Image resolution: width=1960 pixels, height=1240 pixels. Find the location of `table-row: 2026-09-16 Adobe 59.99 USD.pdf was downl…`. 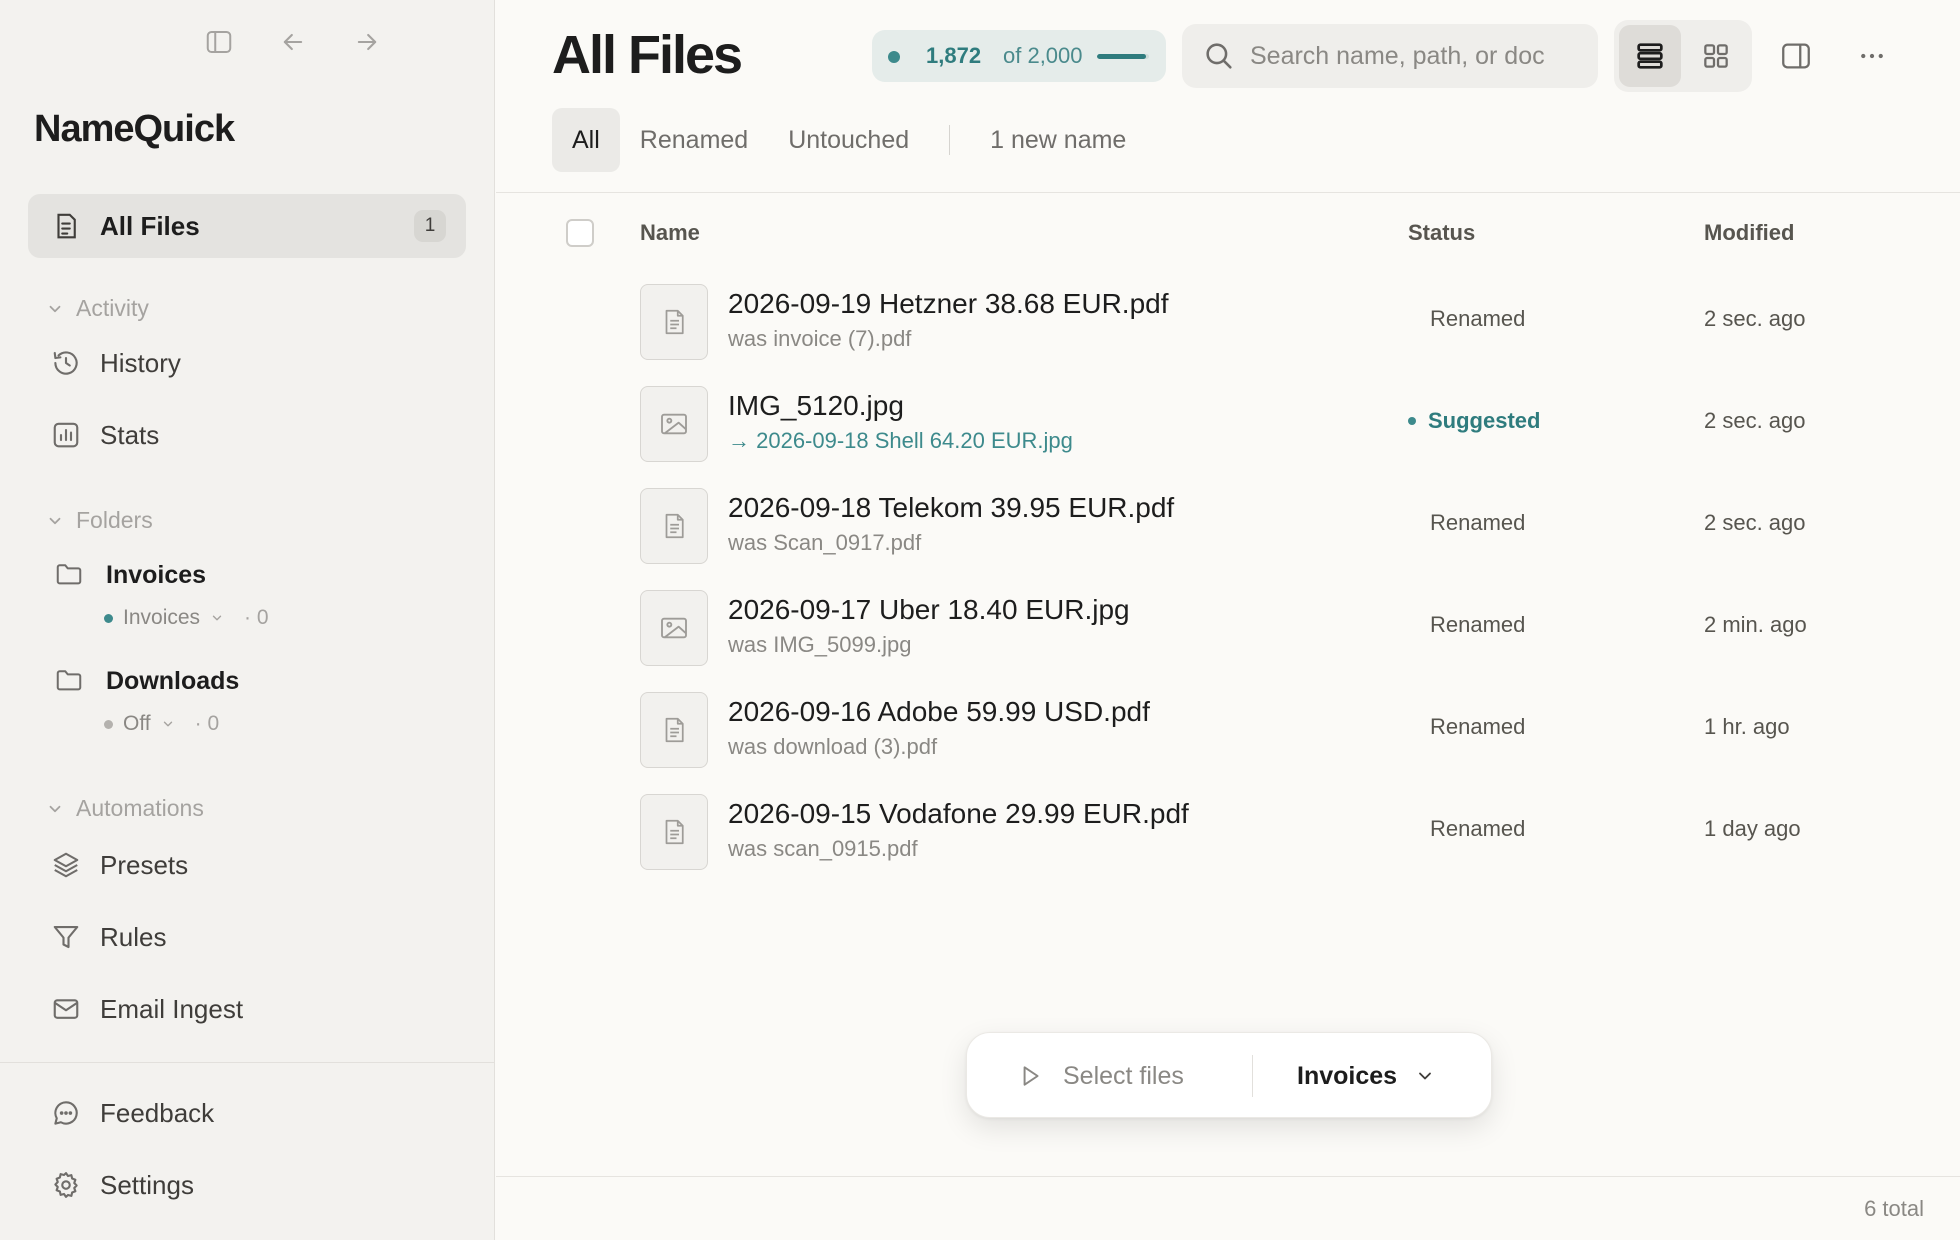

table-row: 2026-09-16 Adobe 59.99 USD.pdf was downl… is located at coordinates (1228, 729).